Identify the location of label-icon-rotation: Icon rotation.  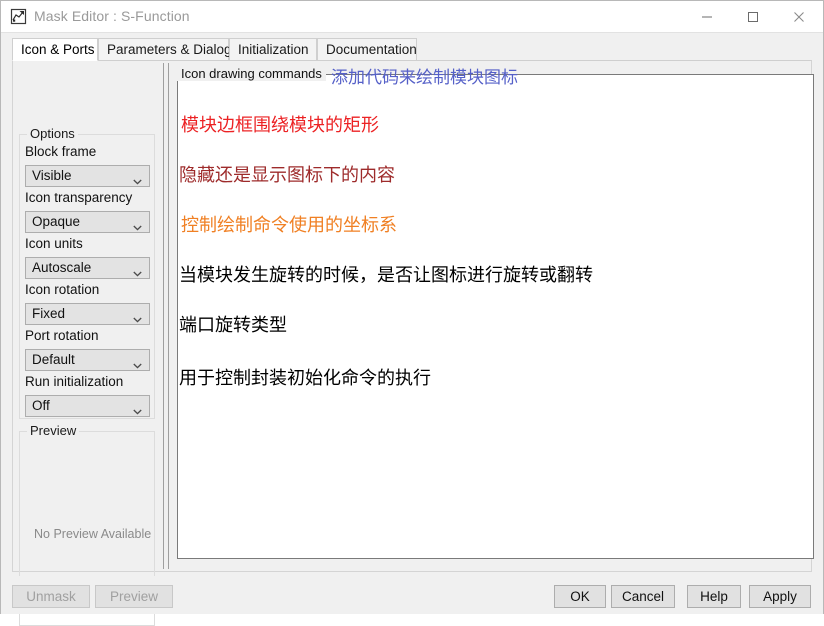
(62, 289).